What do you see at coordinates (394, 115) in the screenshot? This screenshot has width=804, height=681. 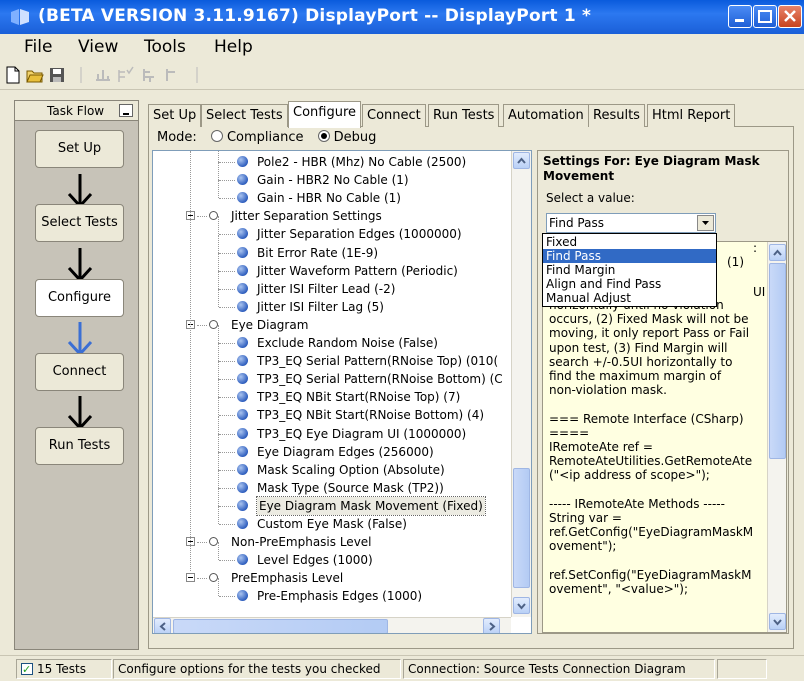 I see `tab-connect: Connect` at bounding box center [394, 115].